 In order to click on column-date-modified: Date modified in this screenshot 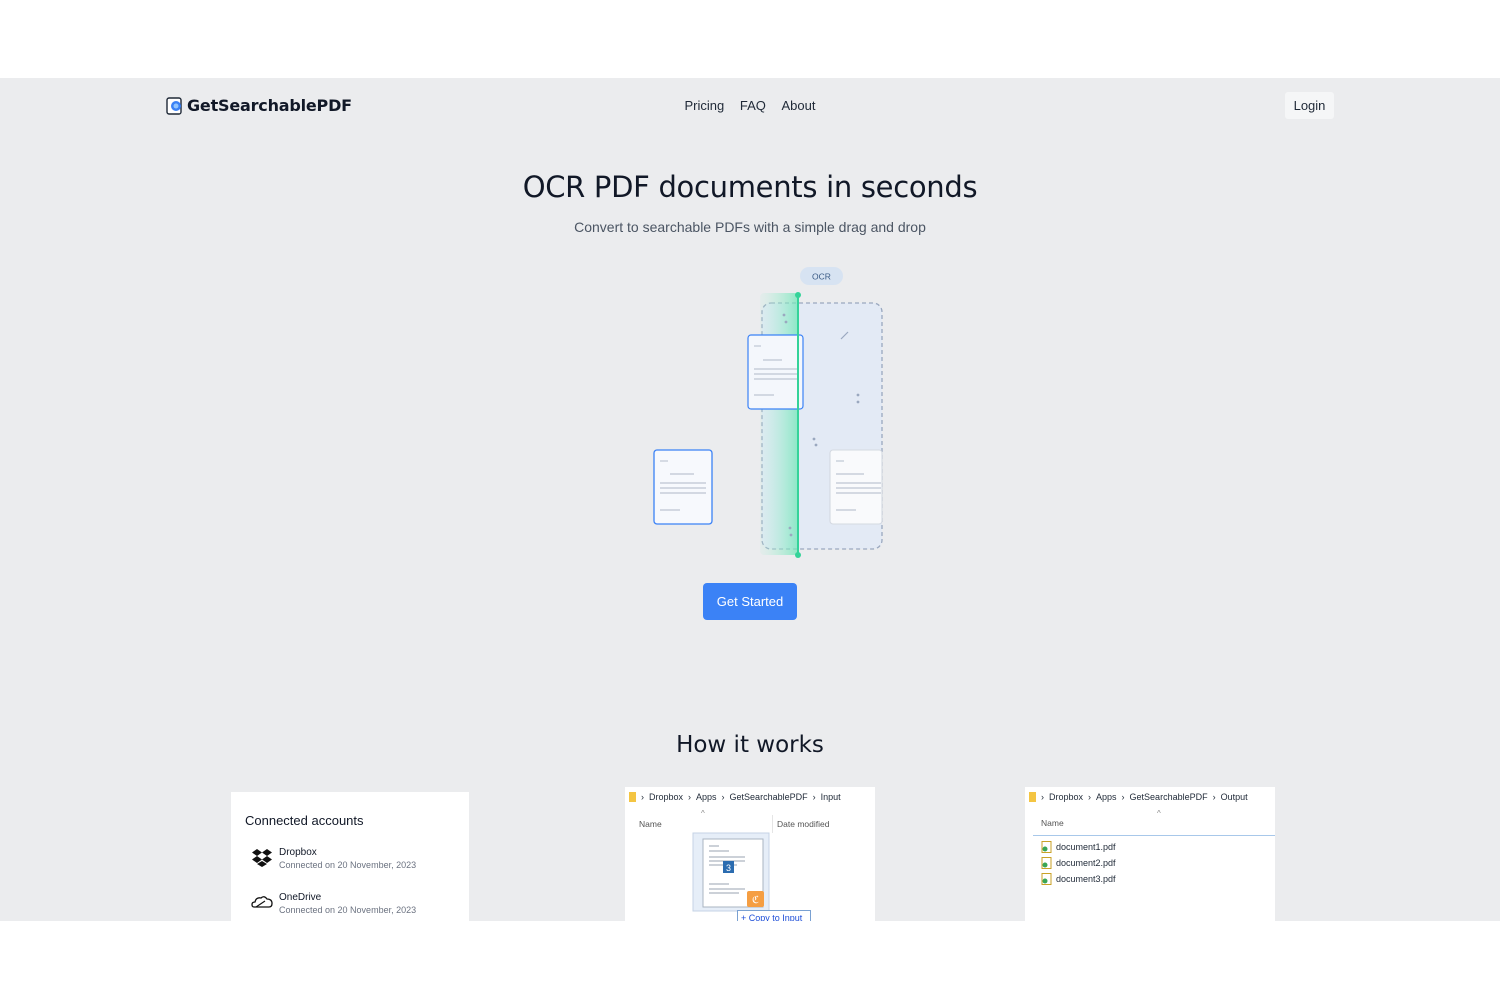, I will do `click(803, 824)`.